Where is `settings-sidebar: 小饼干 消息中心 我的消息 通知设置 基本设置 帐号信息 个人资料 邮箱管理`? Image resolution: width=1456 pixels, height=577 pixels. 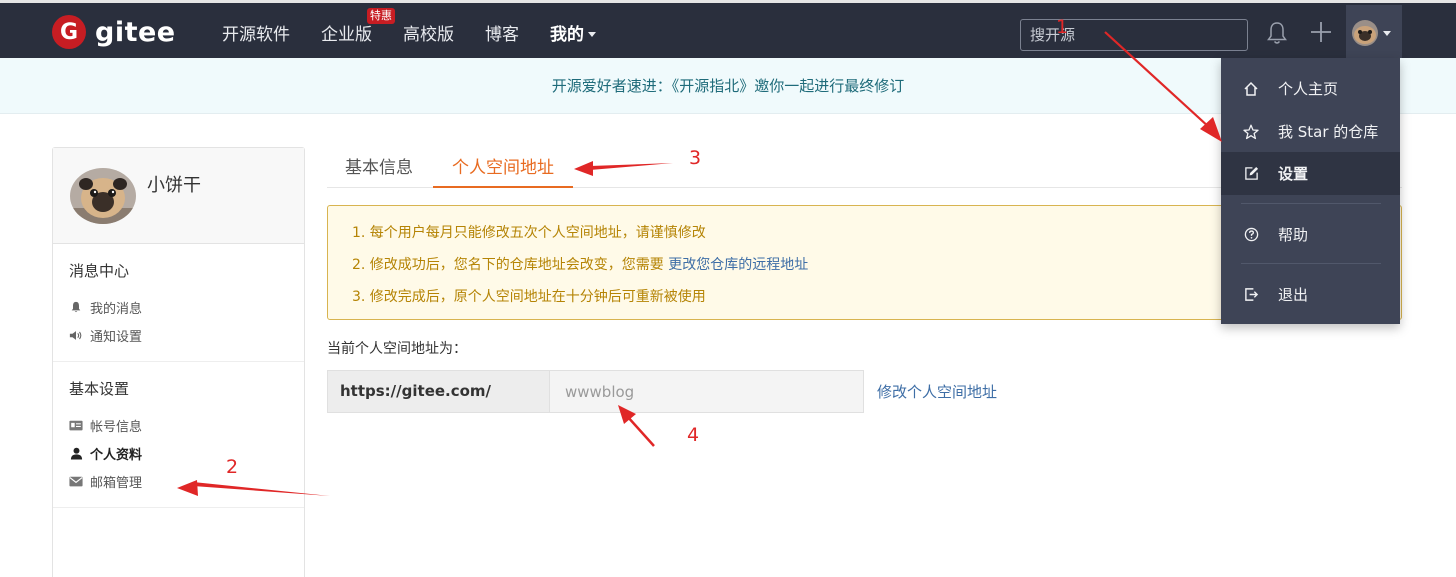
settings-sidebar: 小饼干 消息中心 我的消息 通知设置 基本设置 帐号信息 个人资料 邮箱管理 is located at coordinates (178, 362).